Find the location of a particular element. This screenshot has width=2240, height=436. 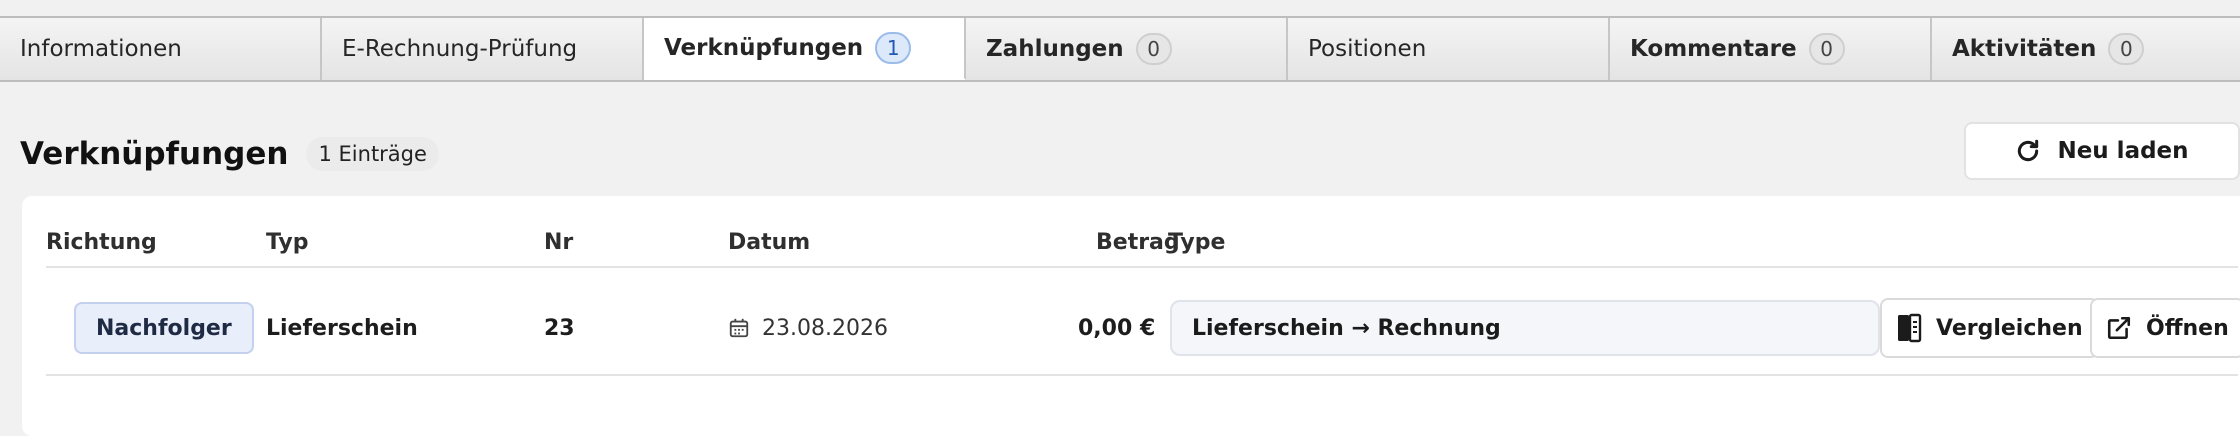

tab-verknuepfungen: Verknüpfungen 1 is located at coordinates (805, 49).